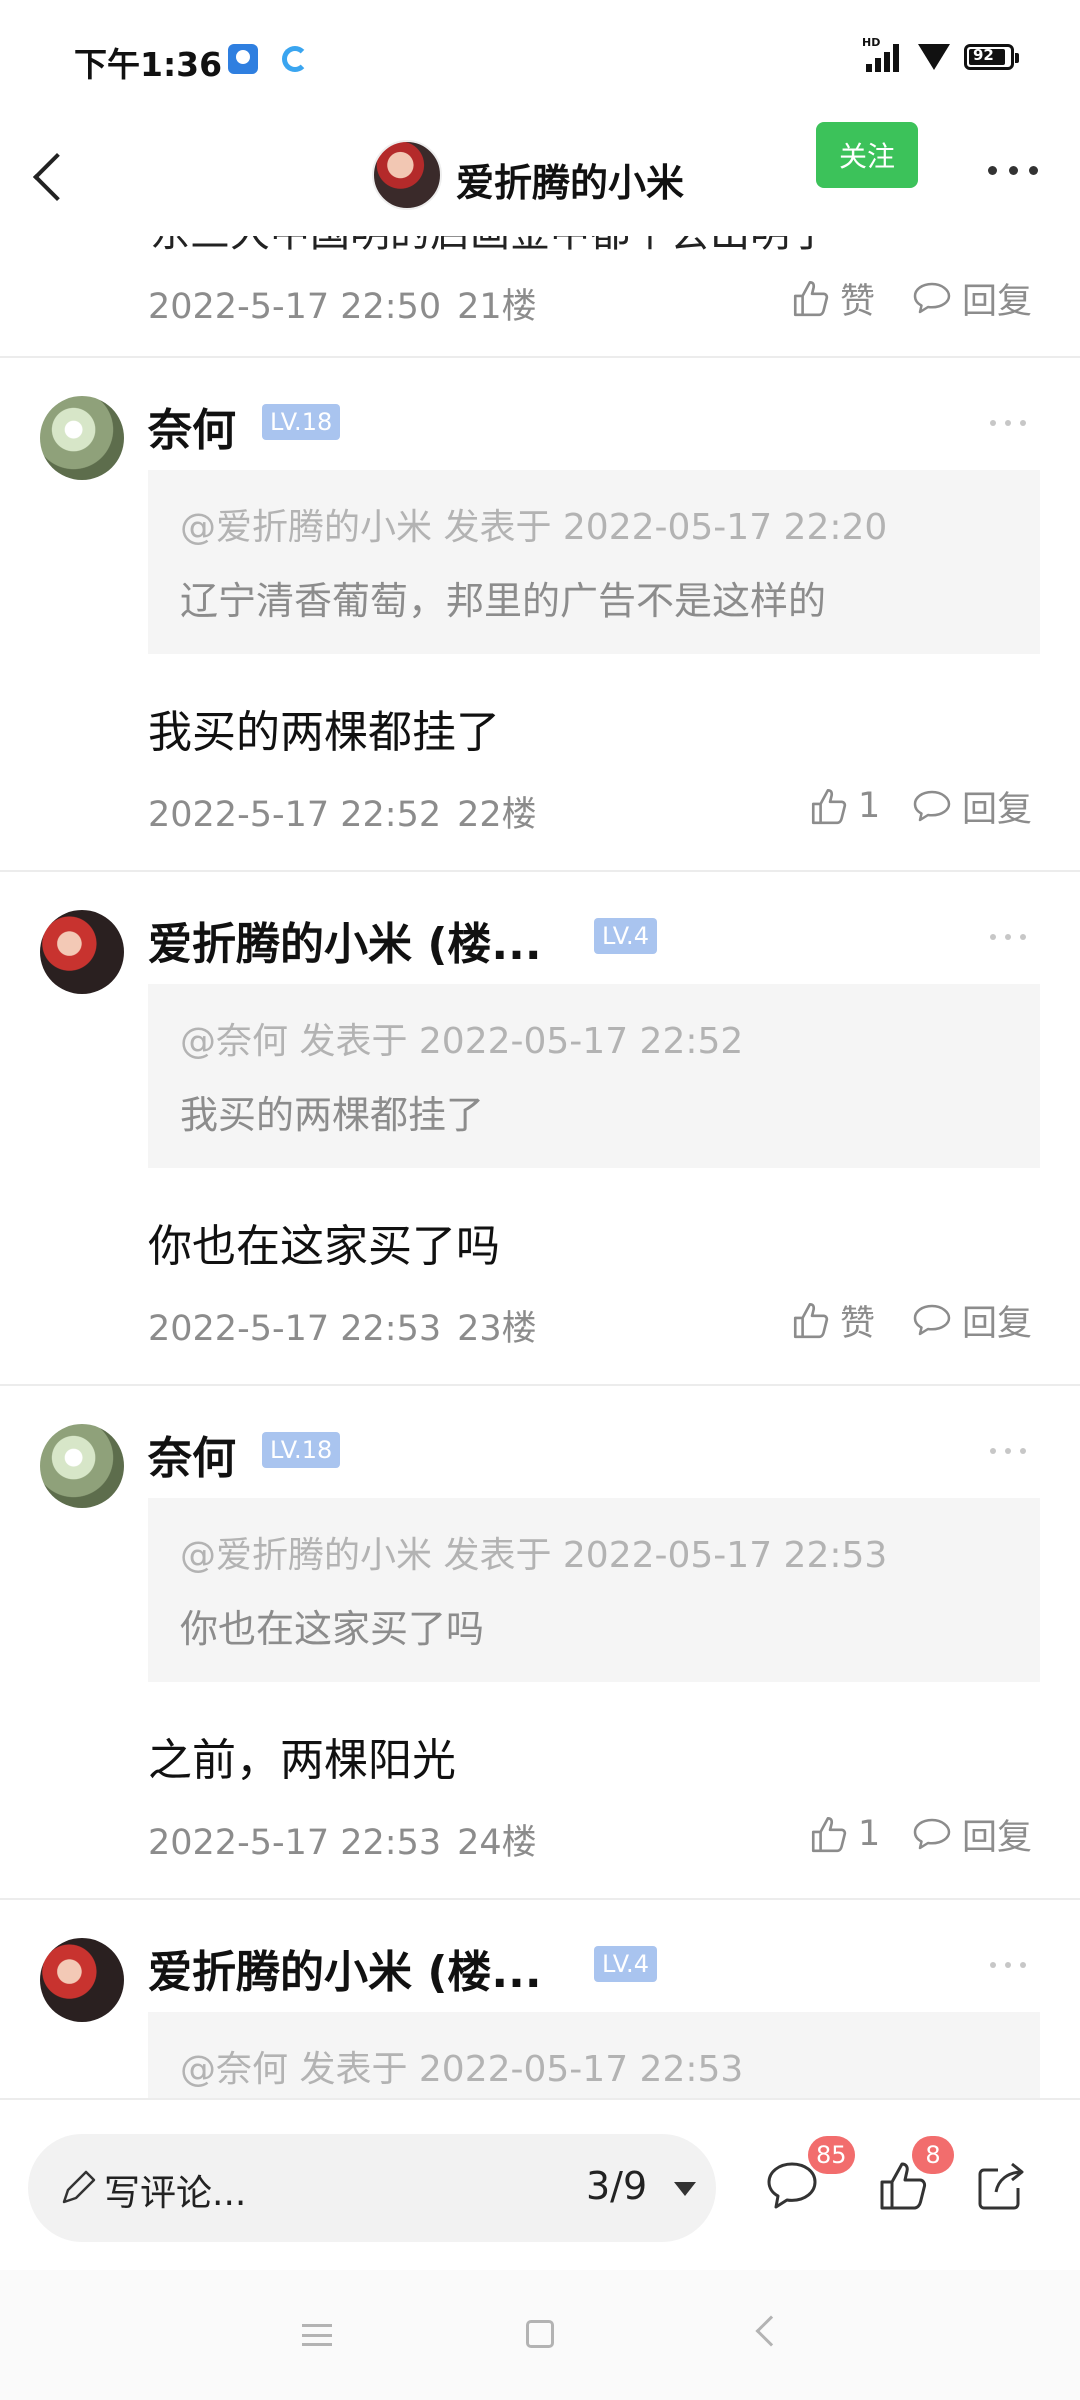 This screenshot has width=1080, height=2400. Describe the element at coordinates (594, 1076) in the screenshot. I see `quoted-reply: @奈何 发表于 2022-05-17 22:52 我买的两棵都挂了` at that location.